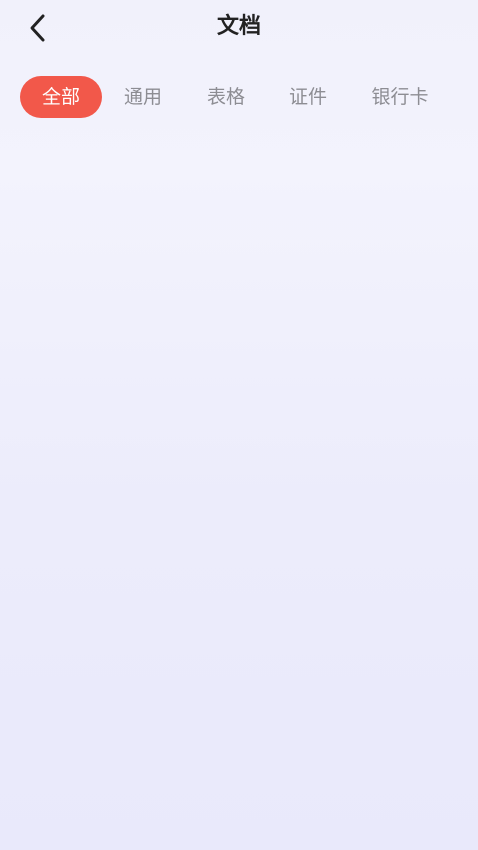 This screenshot has width=478, height=850. I want to click on page-title: 文档, so click(238, 26).